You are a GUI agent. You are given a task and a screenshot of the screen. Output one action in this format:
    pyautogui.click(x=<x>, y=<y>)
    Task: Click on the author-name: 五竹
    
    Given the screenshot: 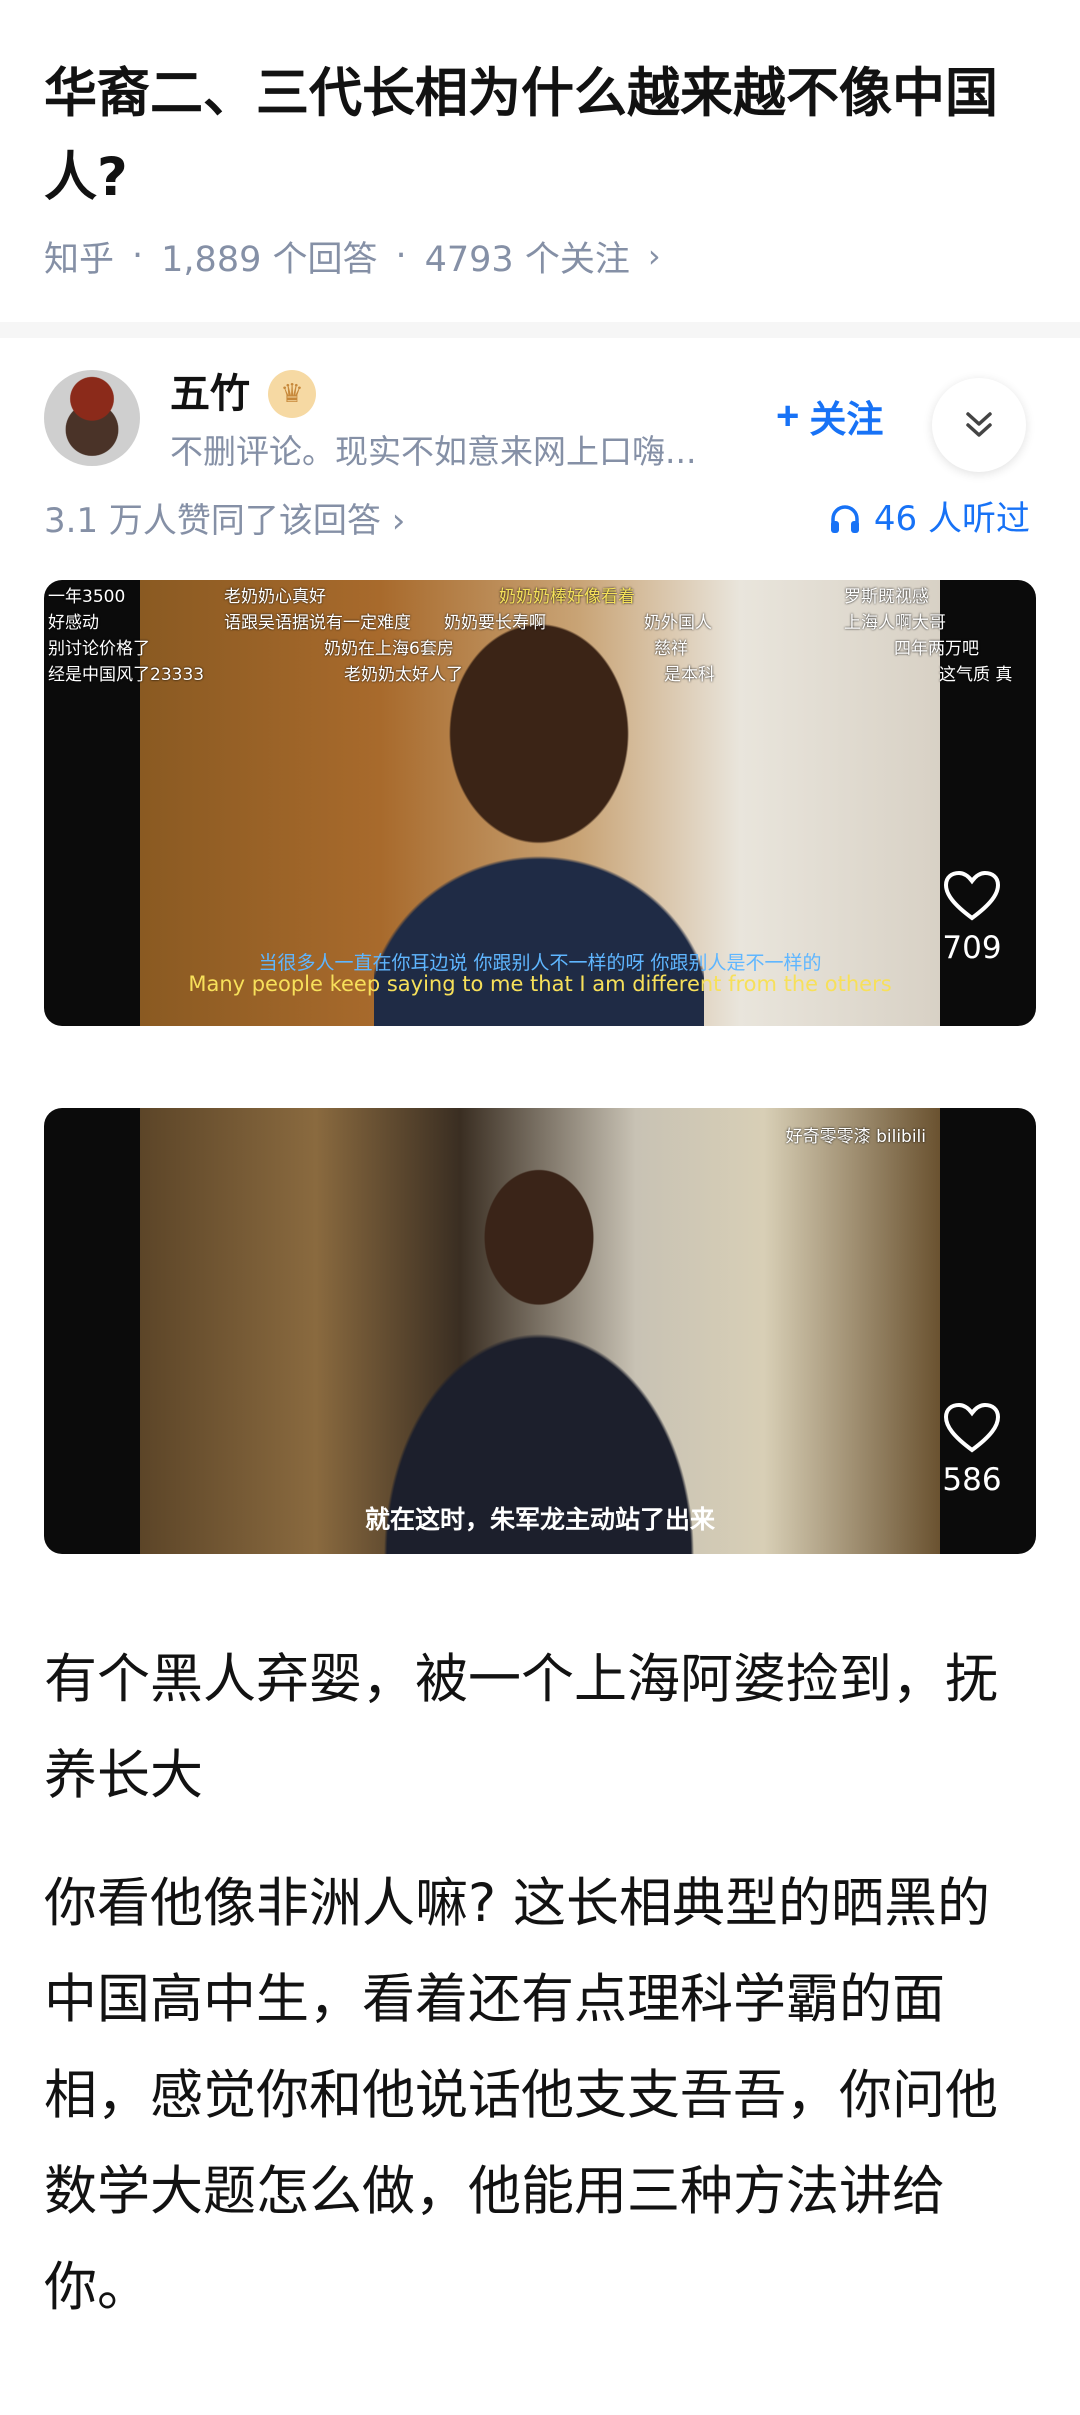 What is the action you would take?
    pyautogui.click(x=210, y=394)
    